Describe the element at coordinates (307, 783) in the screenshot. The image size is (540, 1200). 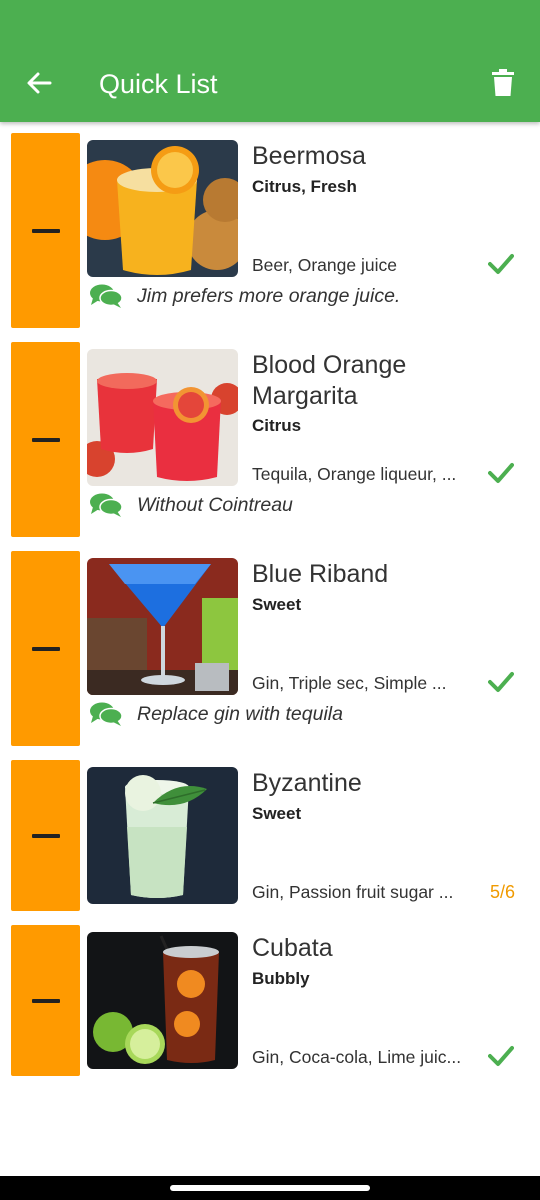
I see `drink-name: Byzantine` at that location.